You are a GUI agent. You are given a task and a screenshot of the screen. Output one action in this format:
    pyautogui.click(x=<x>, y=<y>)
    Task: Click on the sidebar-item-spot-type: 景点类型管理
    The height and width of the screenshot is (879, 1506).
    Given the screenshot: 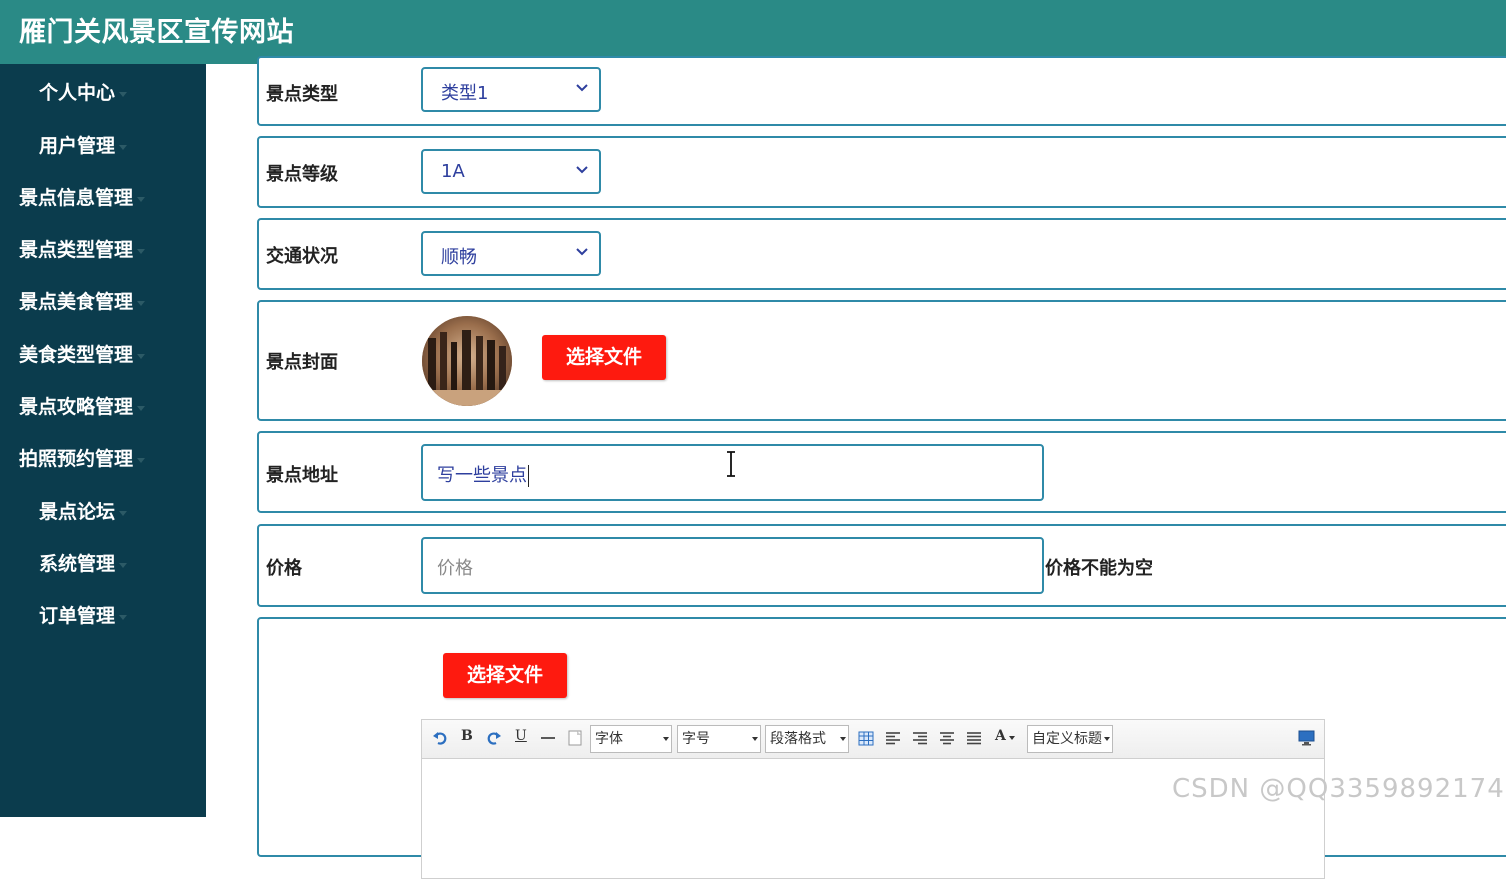 What is the action you would take?
    pyautogui.click(x=82, y=250)
    